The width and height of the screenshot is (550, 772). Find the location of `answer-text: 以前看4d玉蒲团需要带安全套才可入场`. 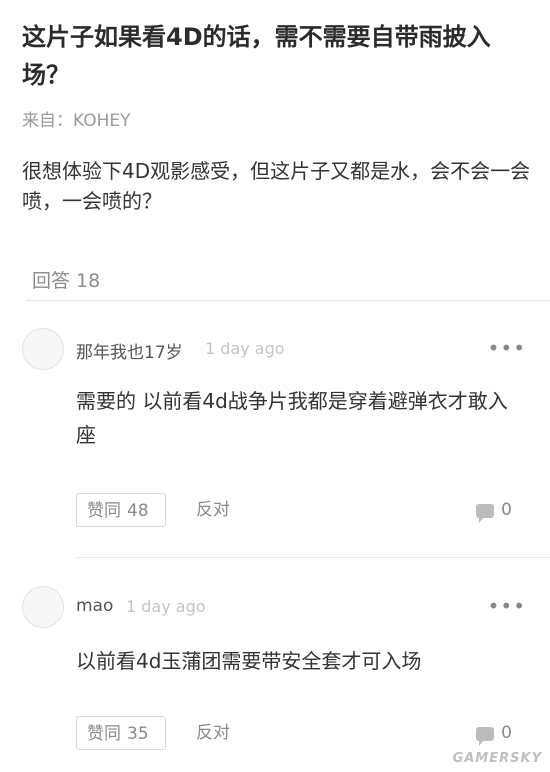

answer-text: 以前看4d玉蒲团需要带安全套才可入场 is located at coordinates (249, 661).